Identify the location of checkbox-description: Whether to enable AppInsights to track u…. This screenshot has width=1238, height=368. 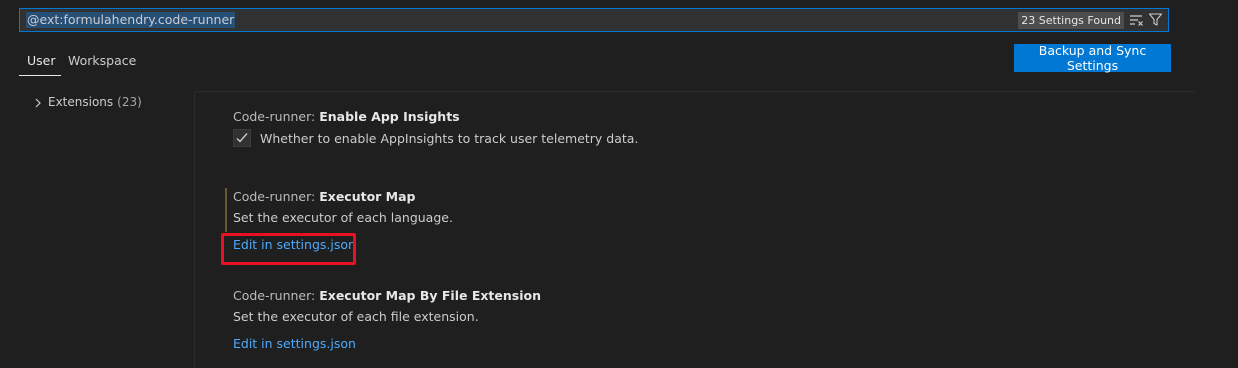
(449, 138).